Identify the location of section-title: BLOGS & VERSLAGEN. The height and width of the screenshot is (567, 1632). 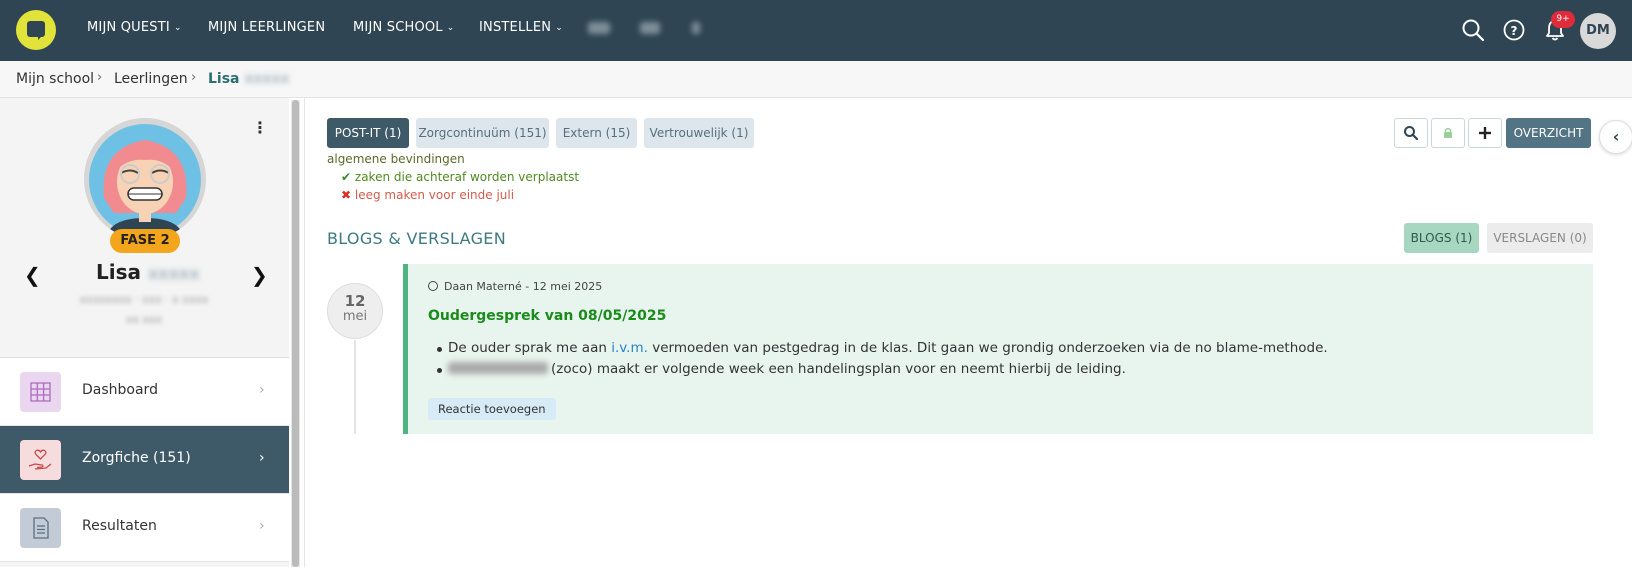
(416, 238).